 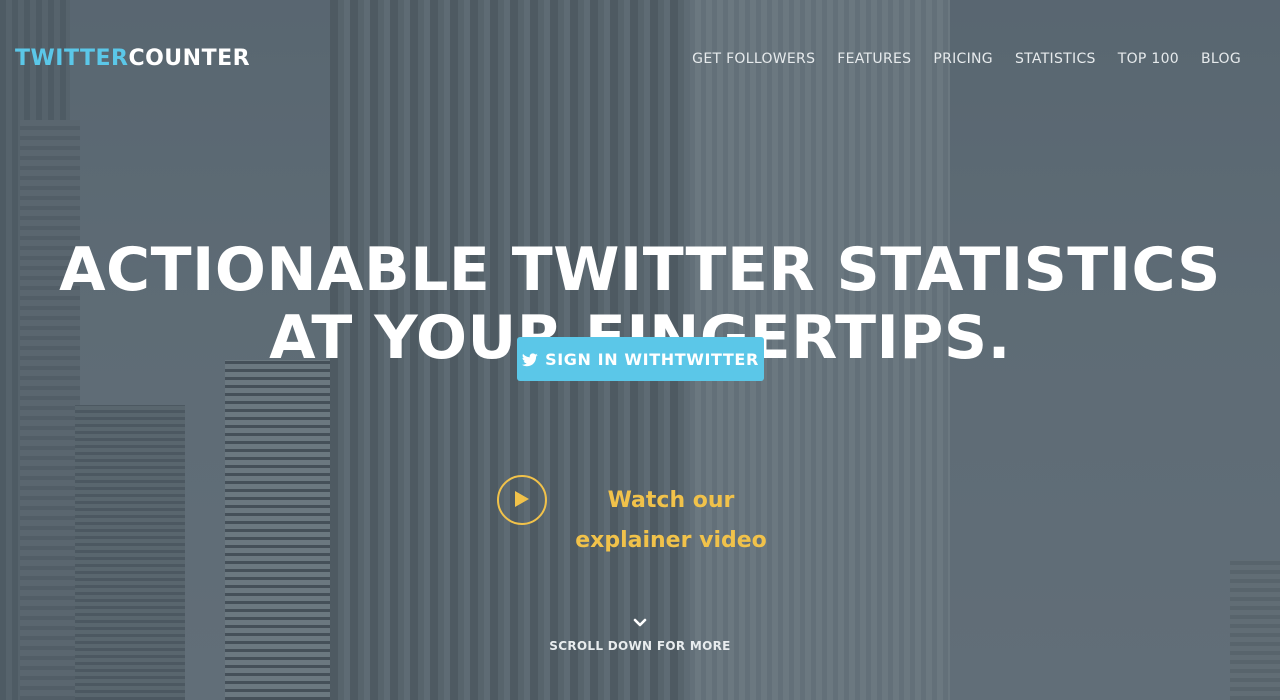 I want to click on explainer-video-link: Watch our explainer video, so click(x=647, y=520).